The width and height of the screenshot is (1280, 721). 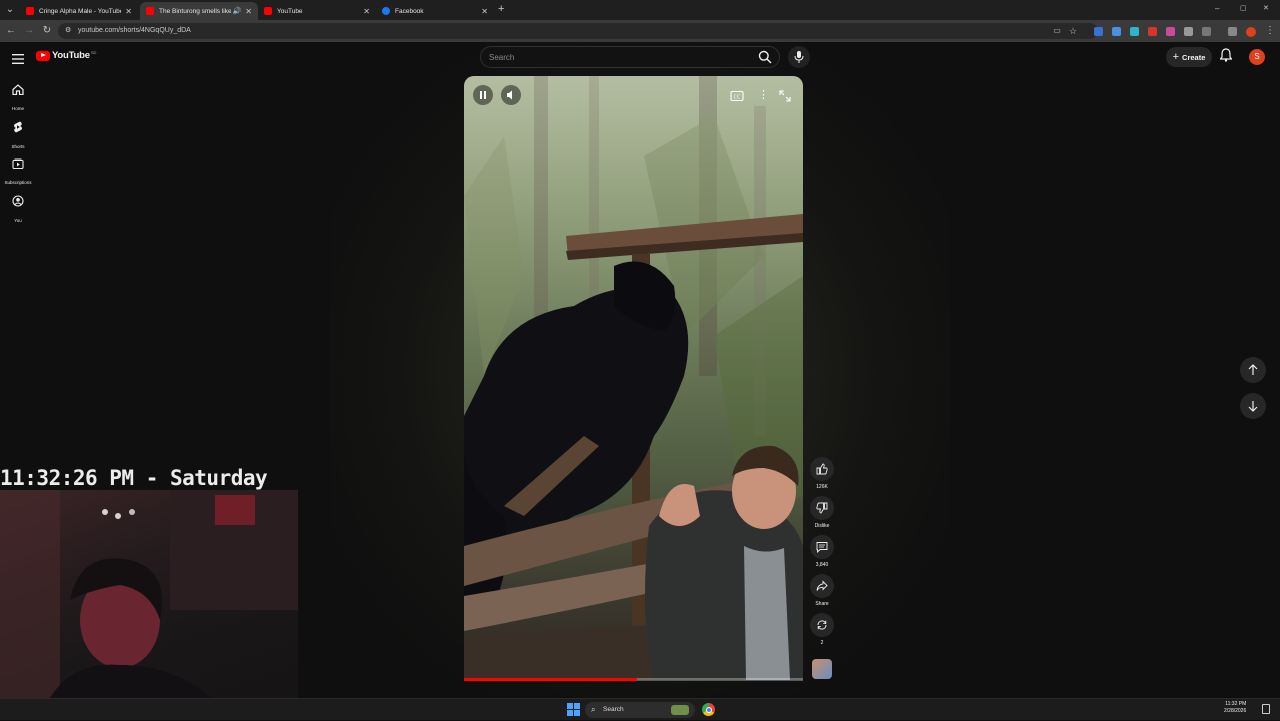 What do you see at coordinates (578, 31) in the screenshot?
I see `address-bar: ⚙ youtube.com/shorts/4NGqQUy_dDA` at bounding box center [578, 31].